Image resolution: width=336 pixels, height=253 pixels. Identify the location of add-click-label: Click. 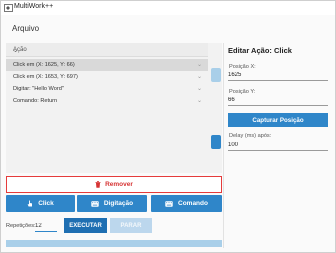
(46, 203).